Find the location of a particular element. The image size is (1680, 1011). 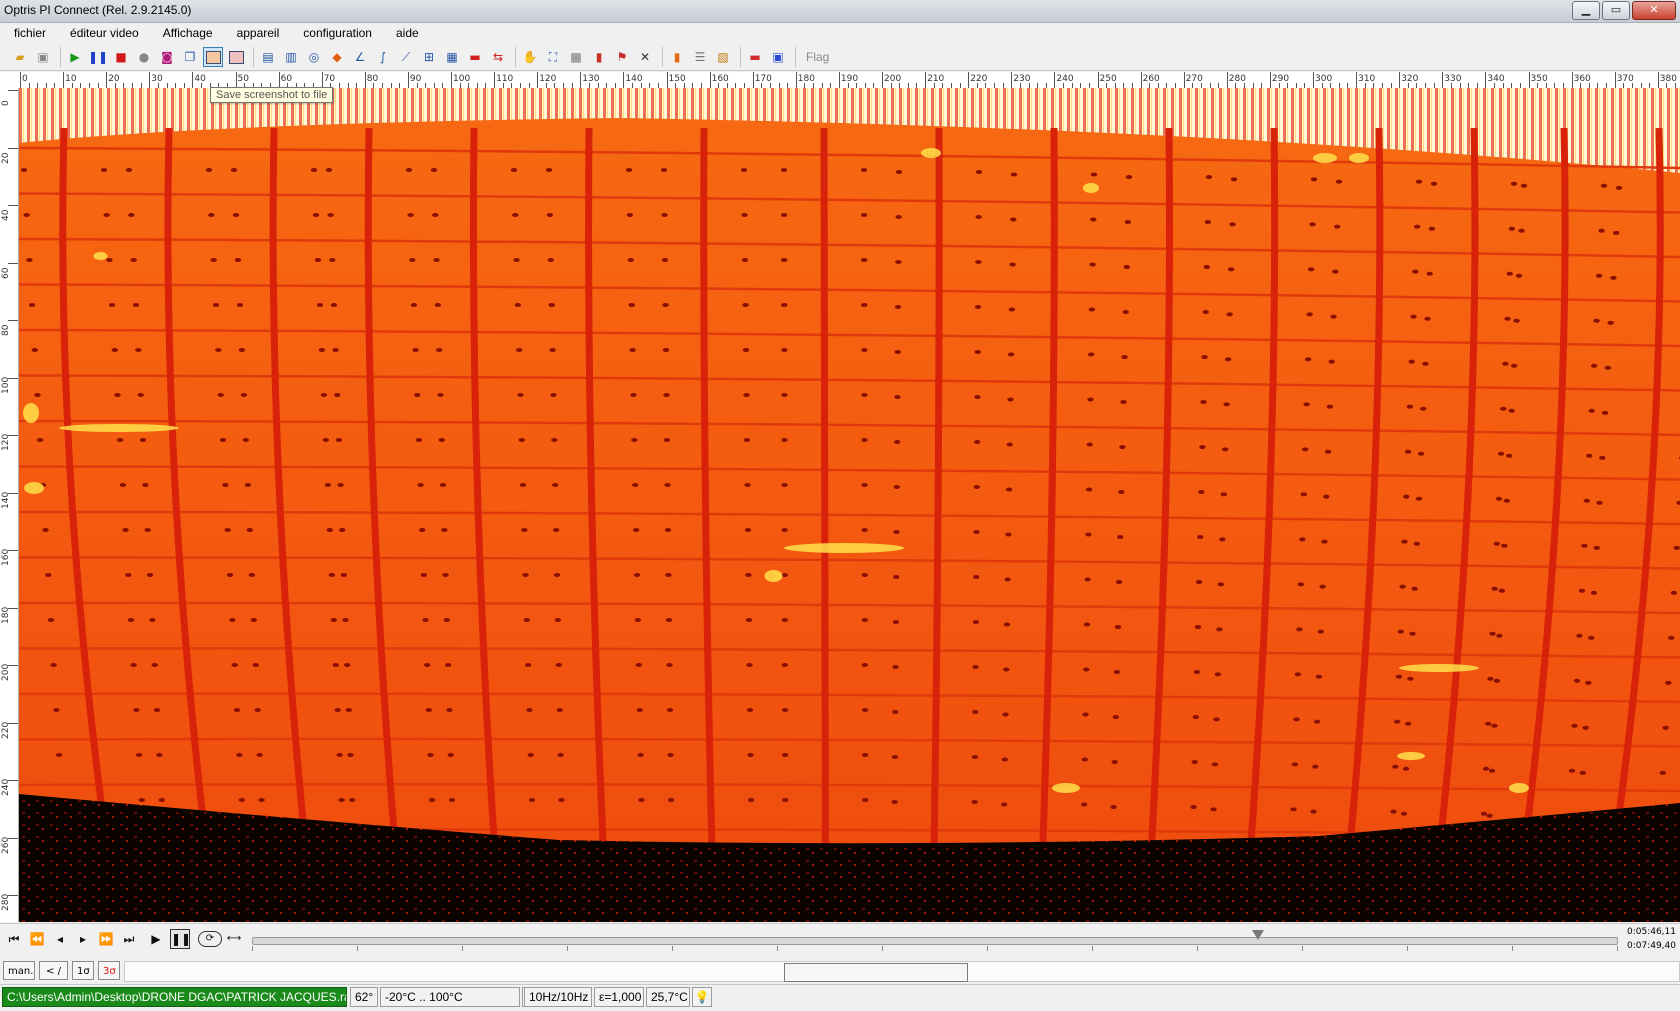

skip-to-end-icon: ⏭ is located at coordinates (129, 939).